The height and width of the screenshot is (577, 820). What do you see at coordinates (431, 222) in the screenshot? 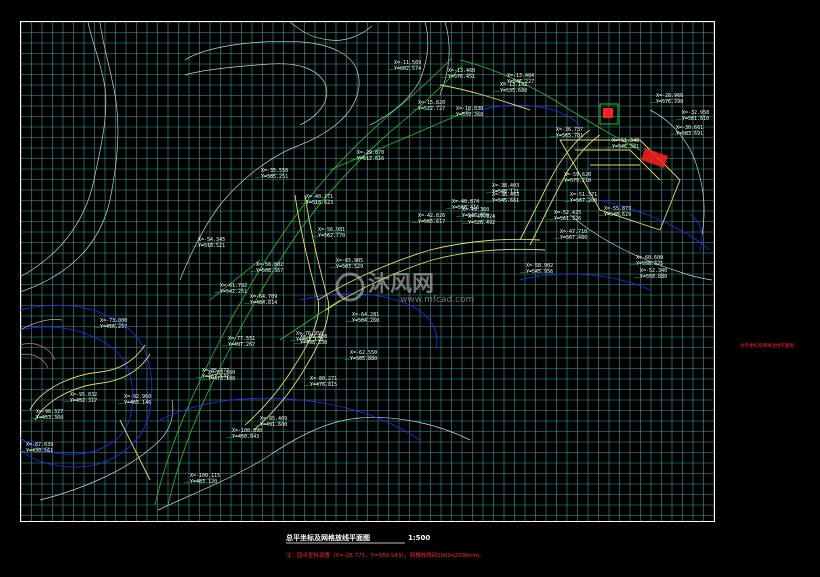
I see `coordinate-y: Y=565.617` at bounding box center [431, 222].